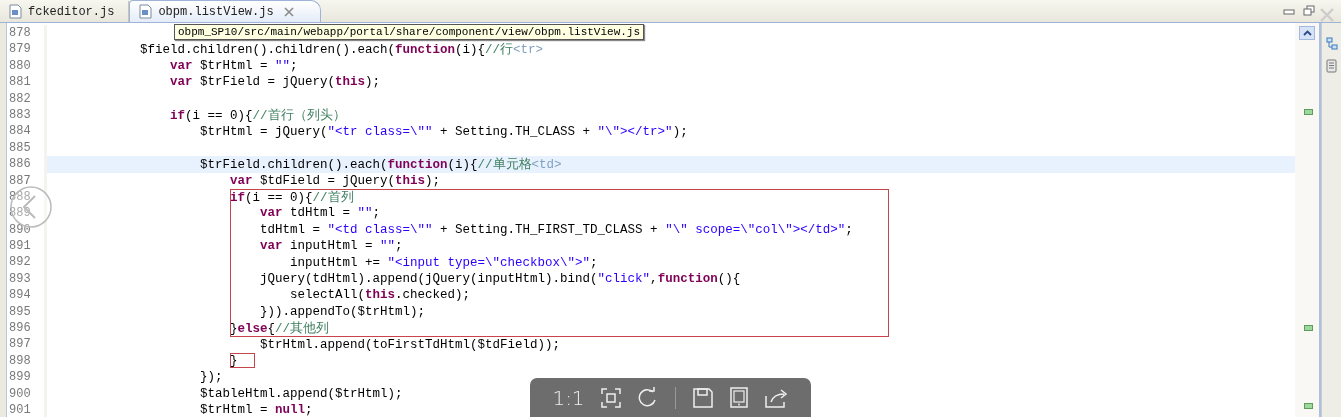  What do you see at coordinates (1309, 10) in the screenshot?
I see `restore-icon` at bounding box center [1309, 10].